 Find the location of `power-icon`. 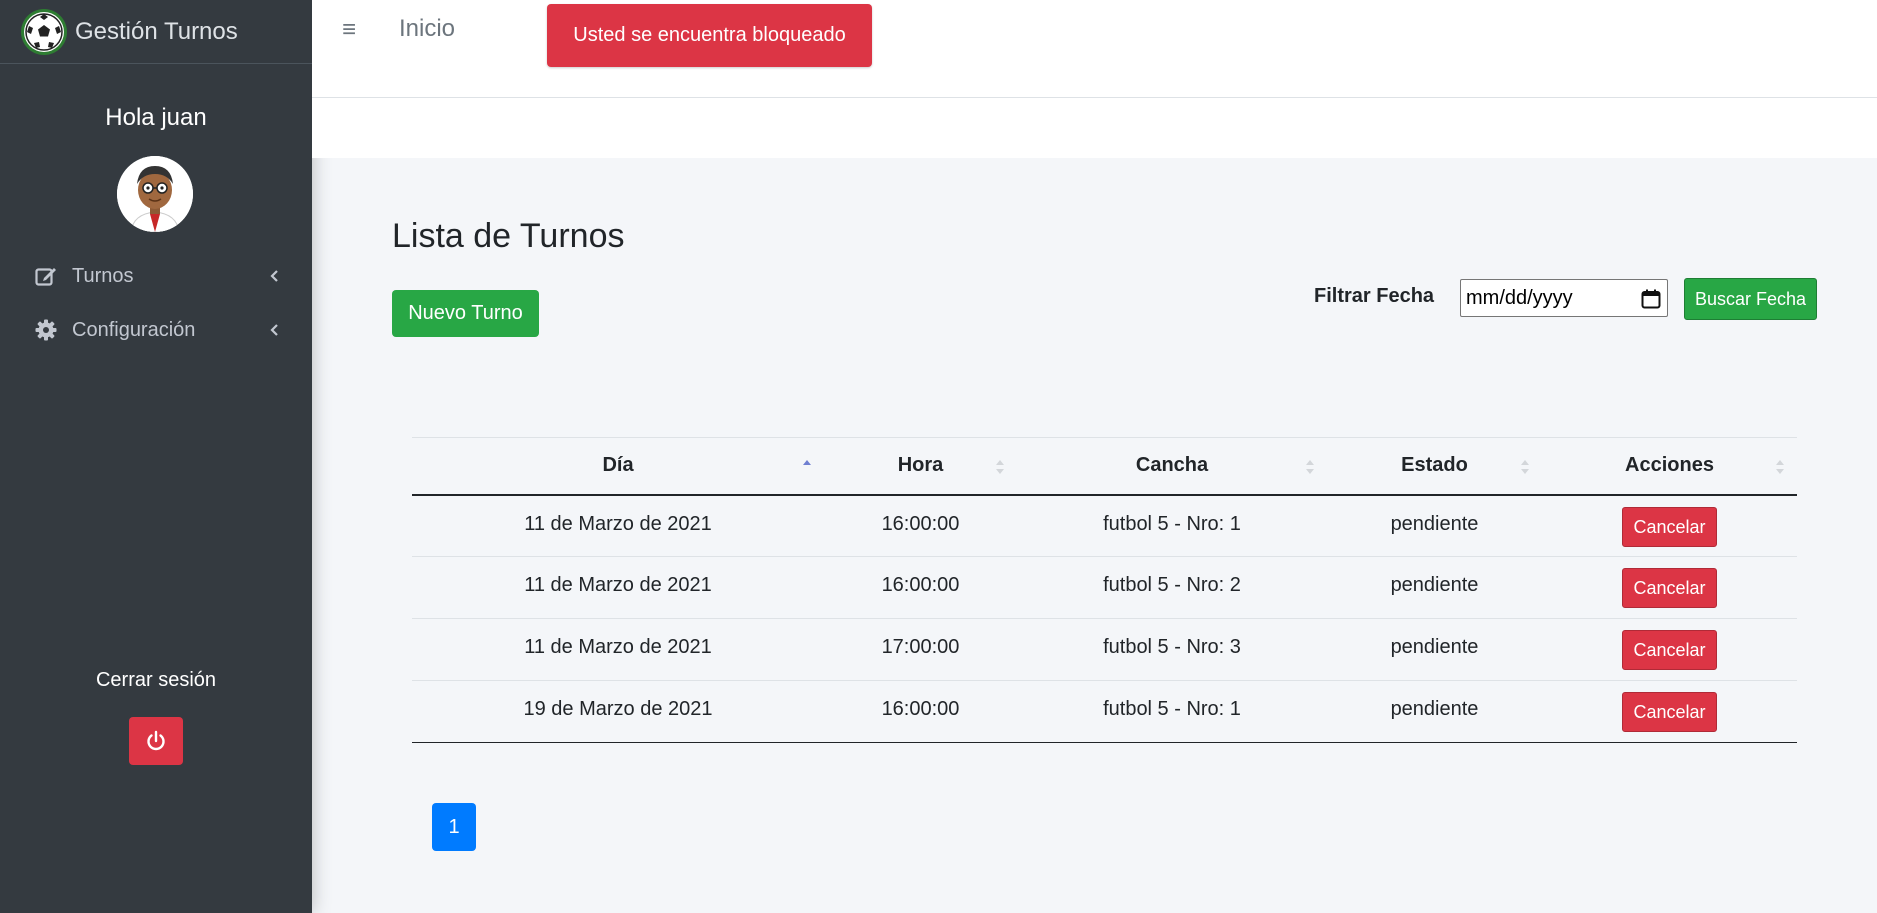

power-icon is located at coordinates (156, 740).